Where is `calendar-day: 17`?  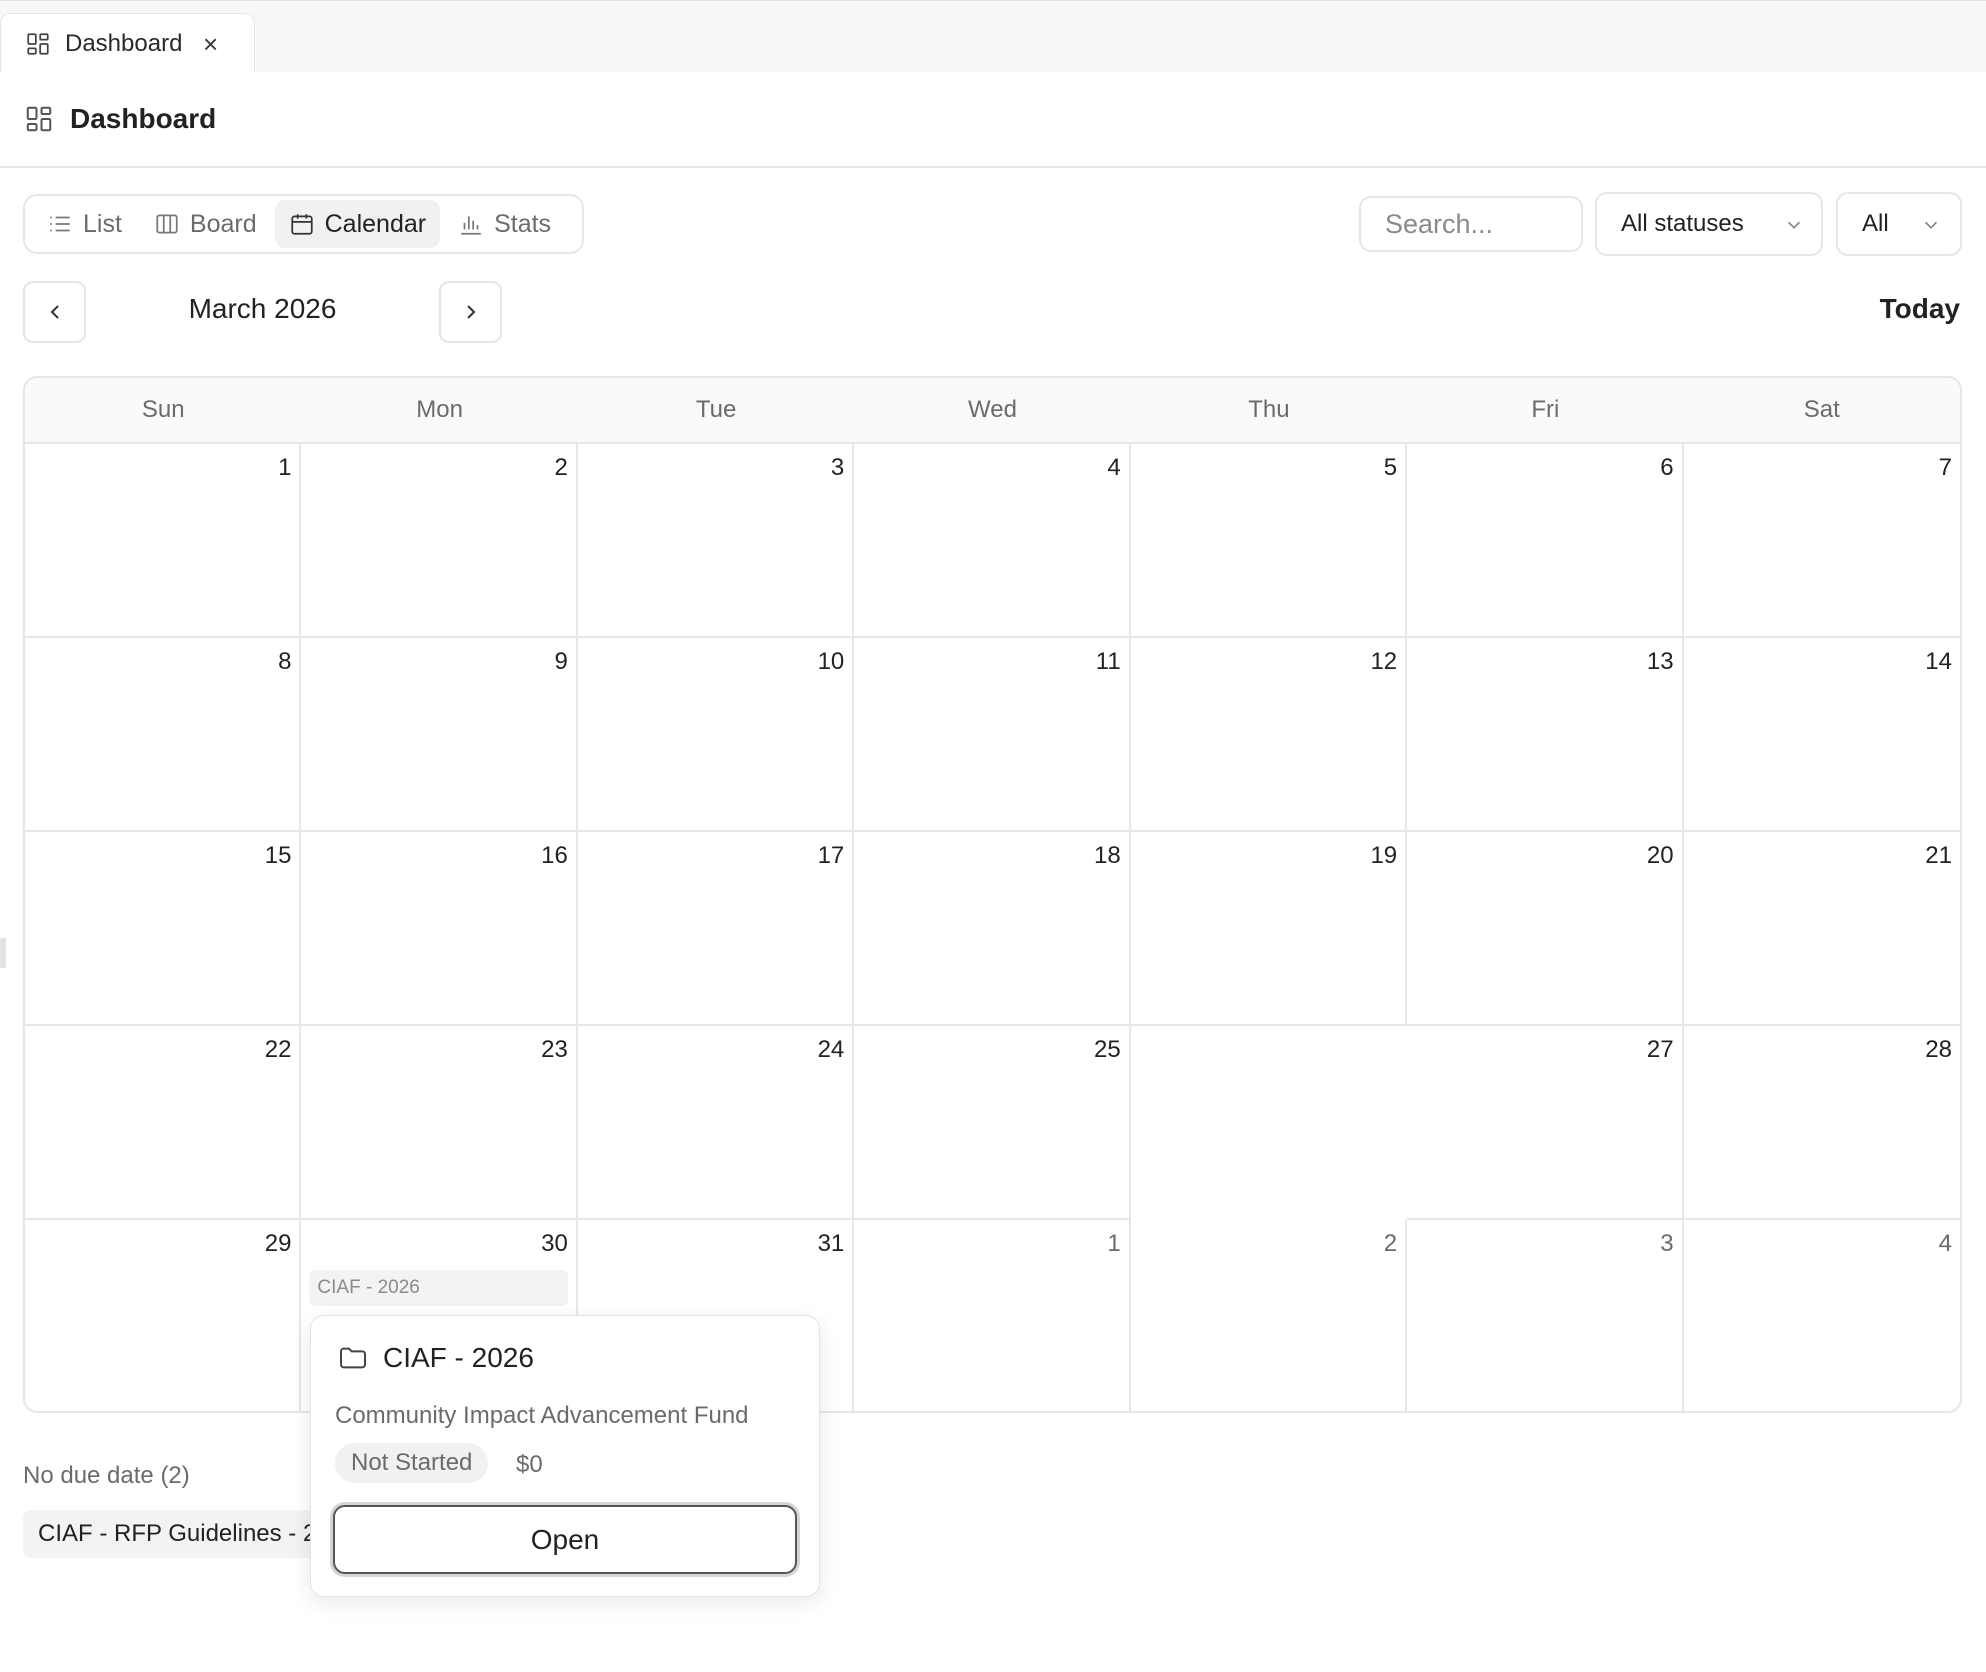 calendar-day: 17 is located at coordinates (716, 929).